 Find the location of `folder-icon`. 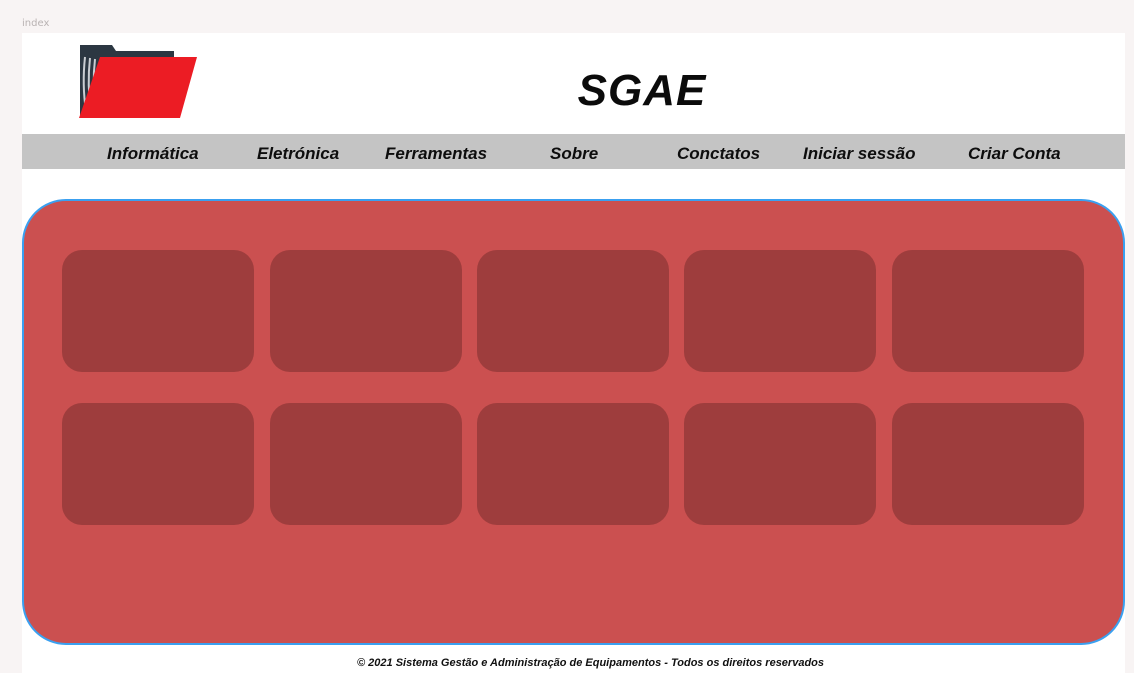

folder-icon is located at coordinates (138, 81).